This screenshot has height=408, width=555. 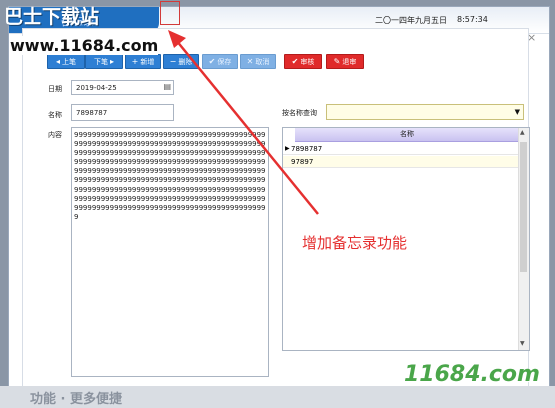 What do you see at coordinates (177, 39) in the screenshot?
I see `arrow-head` at bounding box center [177, 39].